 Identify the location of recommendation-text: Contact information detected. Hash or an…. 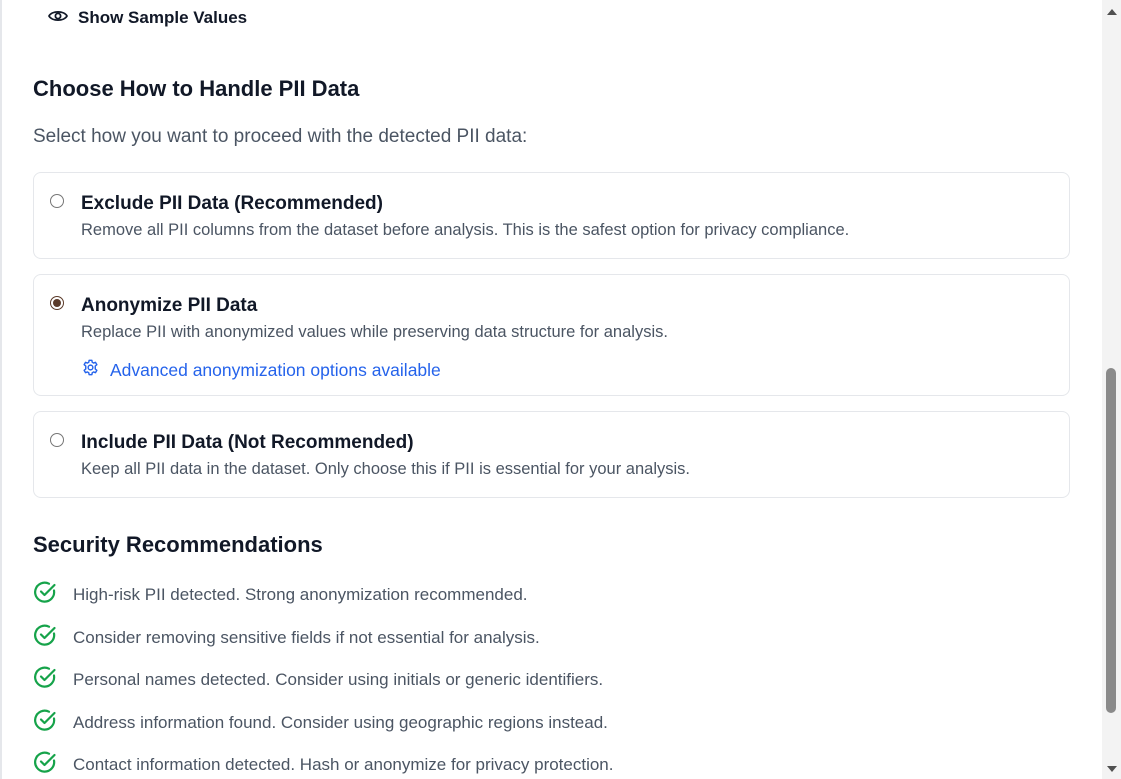
(343, 764).